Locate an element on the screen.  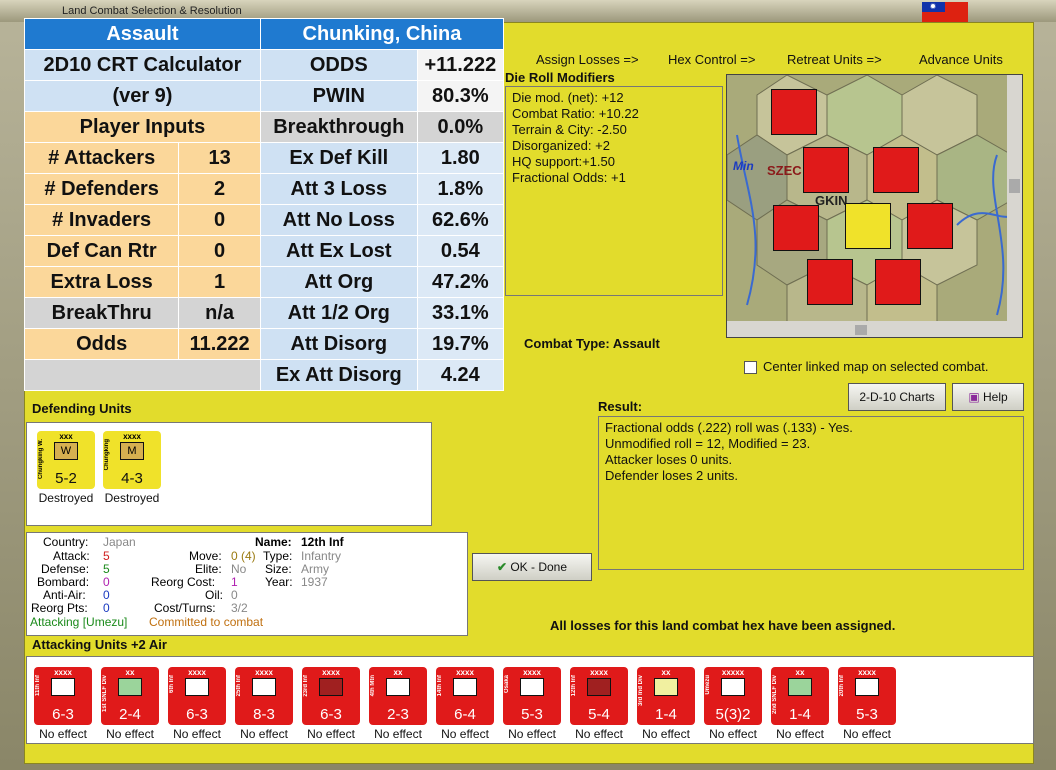
attacking-unit-counter: xxxx 20th Inf 5-3 is located at coordinates (867, 696).